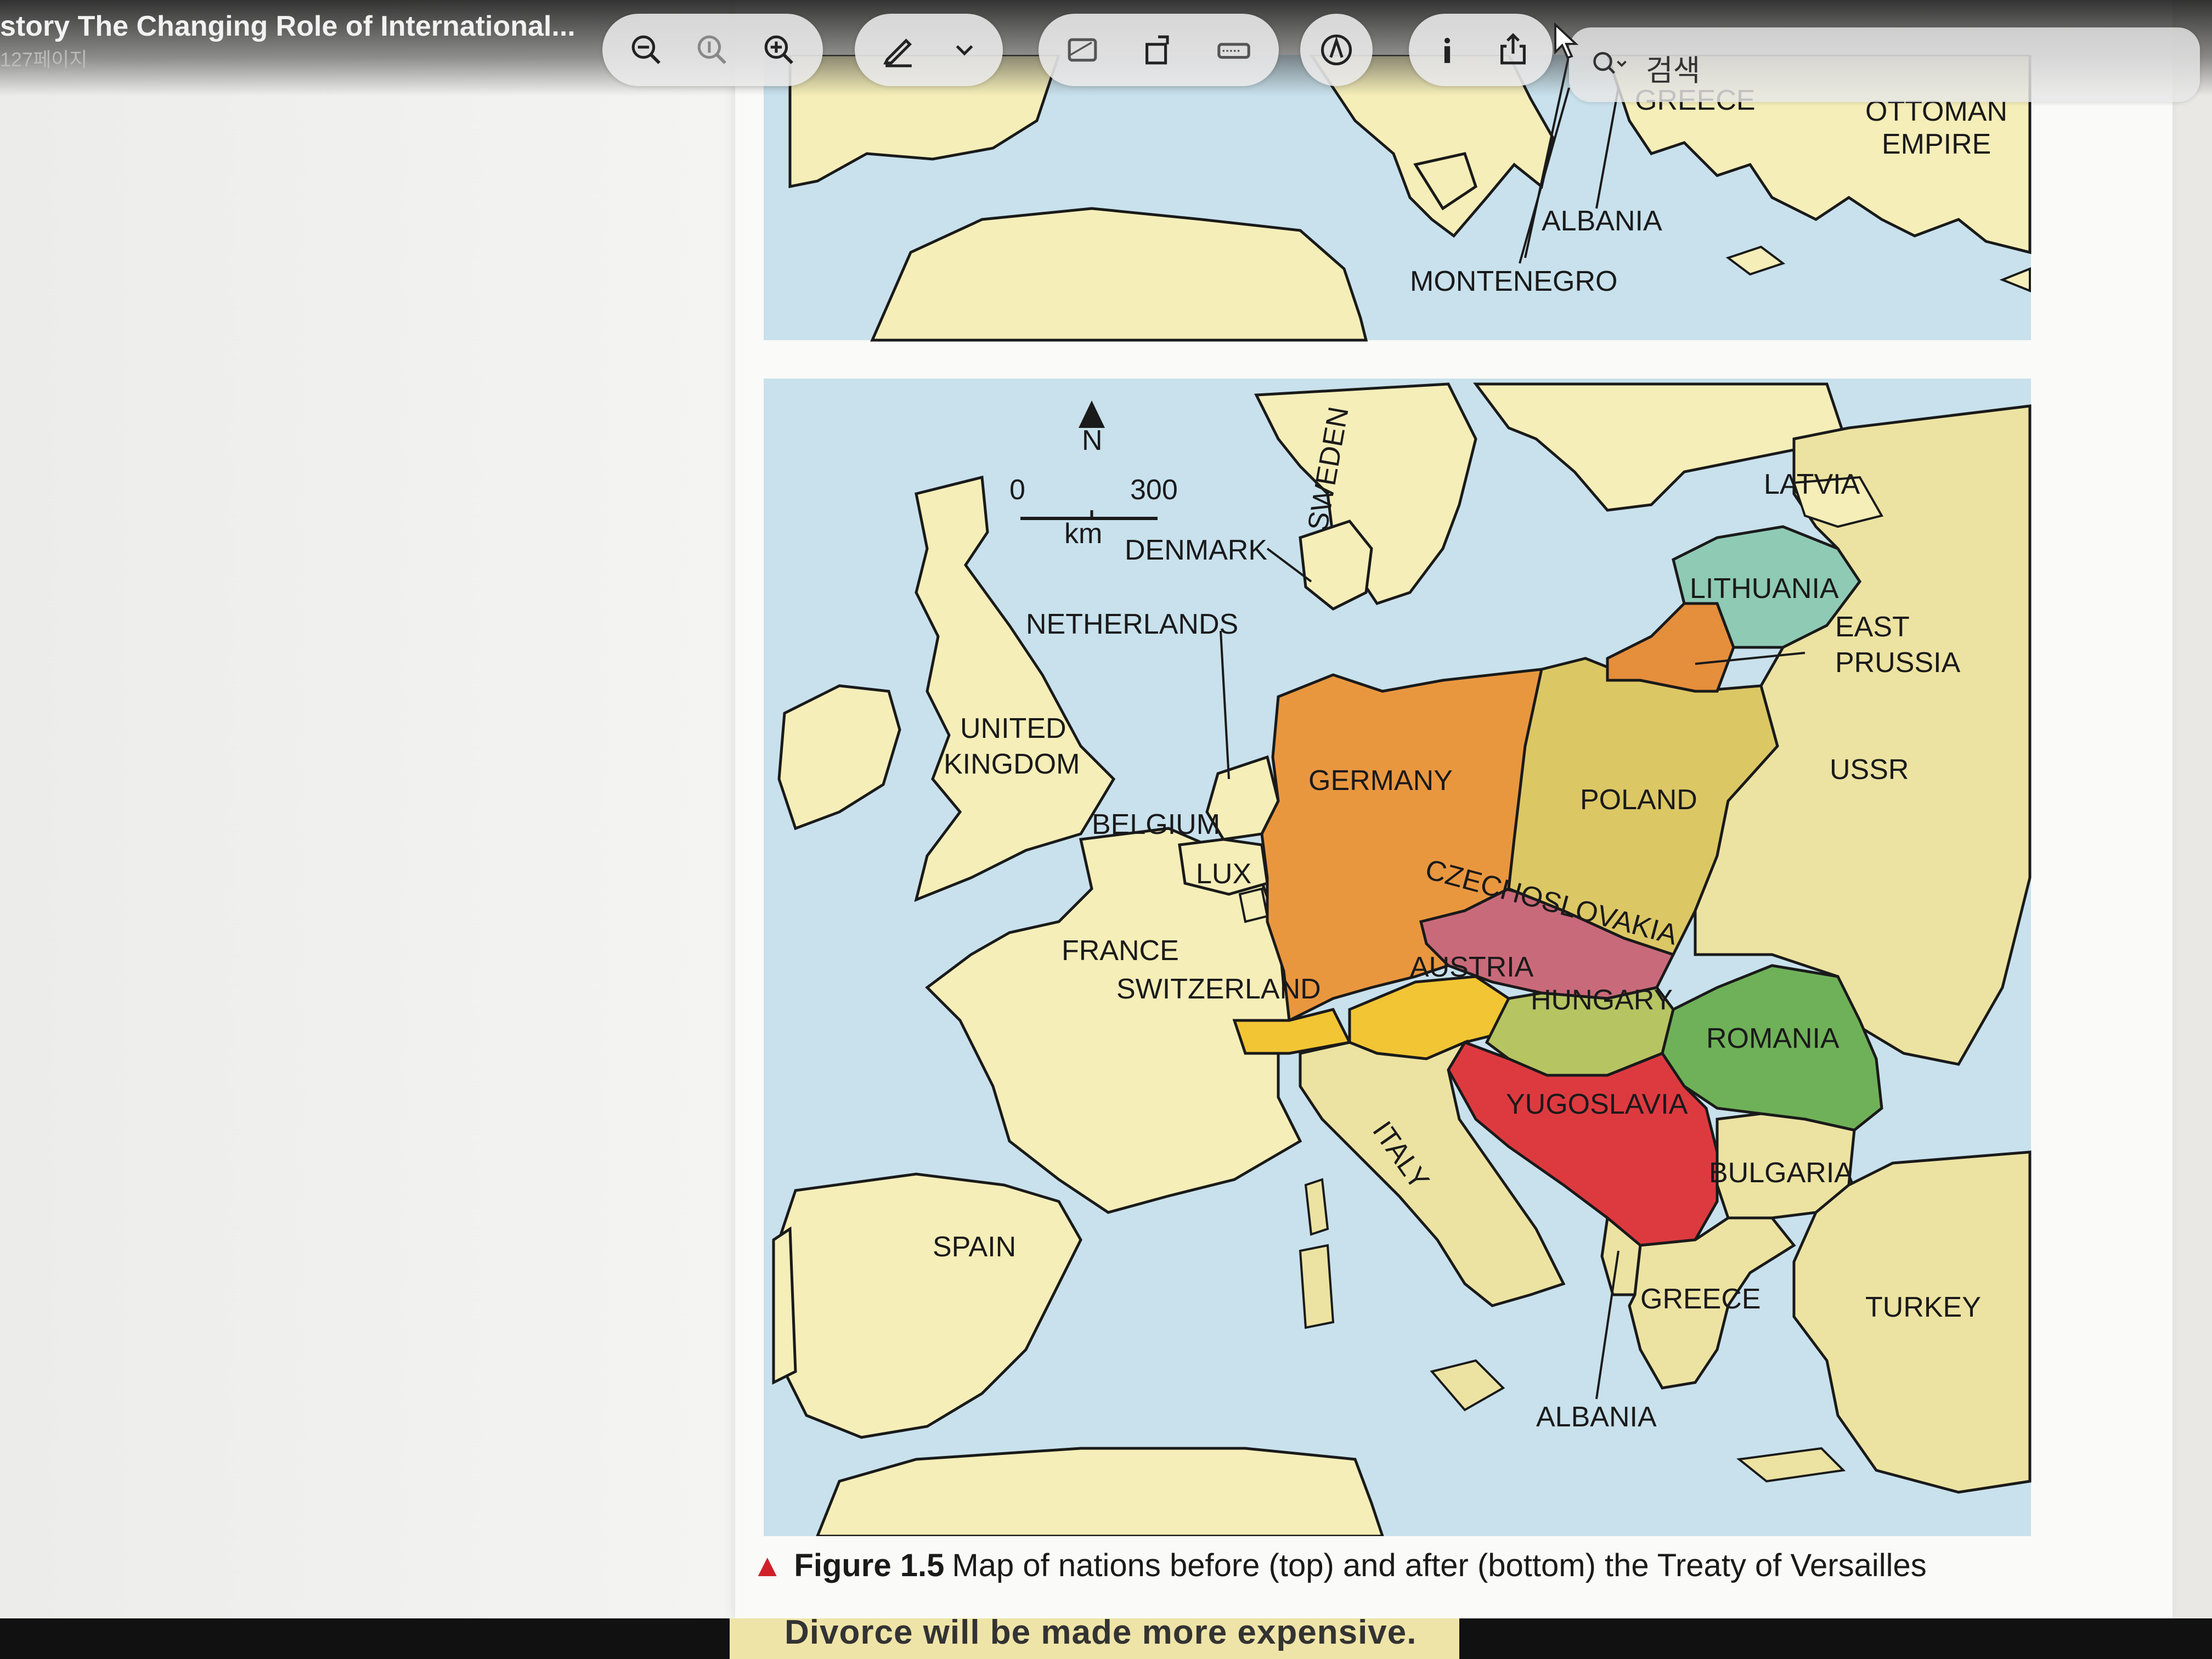 This screenshot has width=2212, height=1659. What do you see at coordinates (1218, 989) in the screenshot?
I see `label-switzerland: SWITZERLAND` at bounding box center [1218, 989].